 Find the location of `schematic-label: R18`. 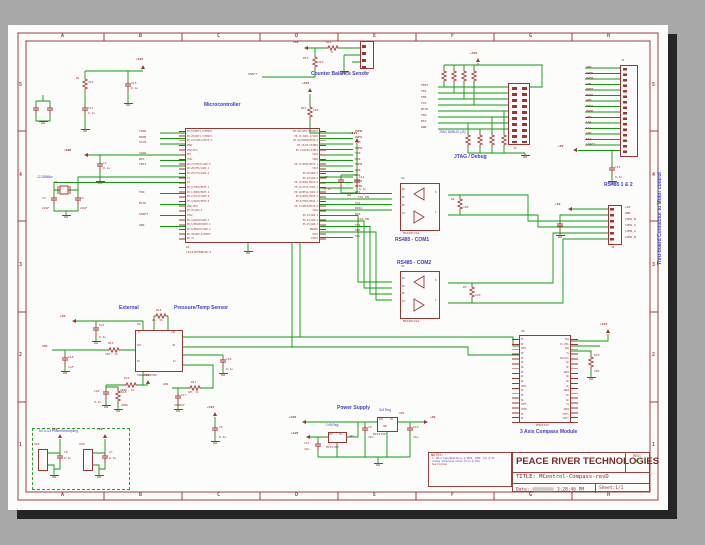

schematic-label: R18 is located at coordinates (124, 392).